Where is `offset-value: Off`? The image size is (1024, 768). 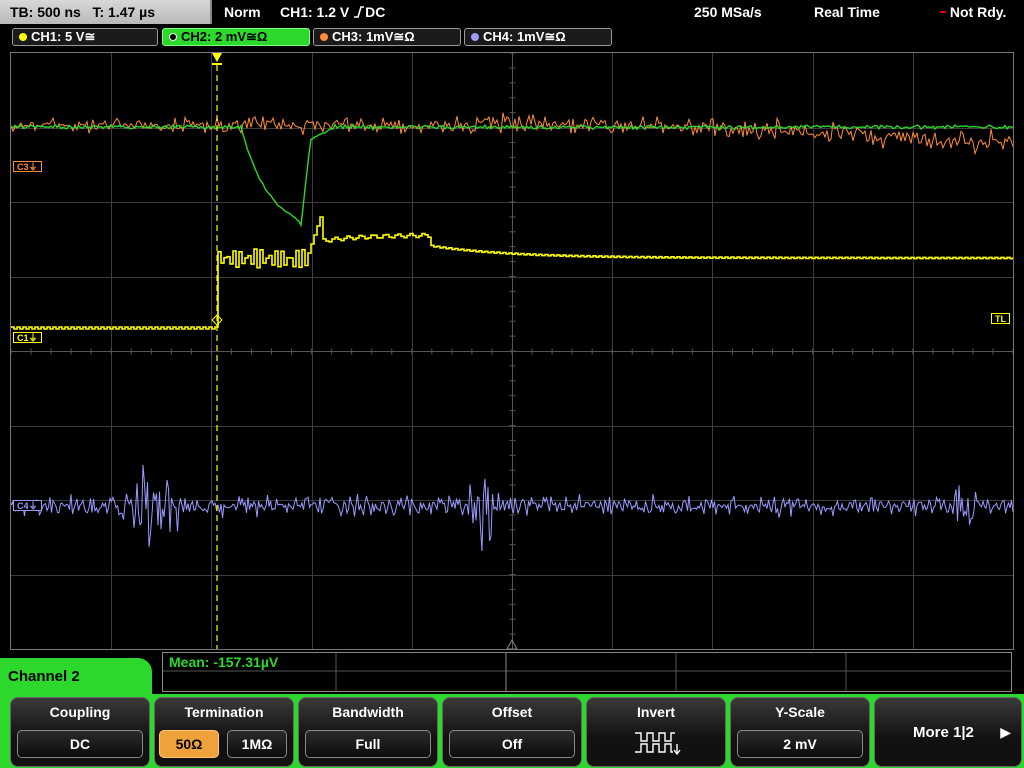 offset-value: Off is located at coordinates (512, 744).